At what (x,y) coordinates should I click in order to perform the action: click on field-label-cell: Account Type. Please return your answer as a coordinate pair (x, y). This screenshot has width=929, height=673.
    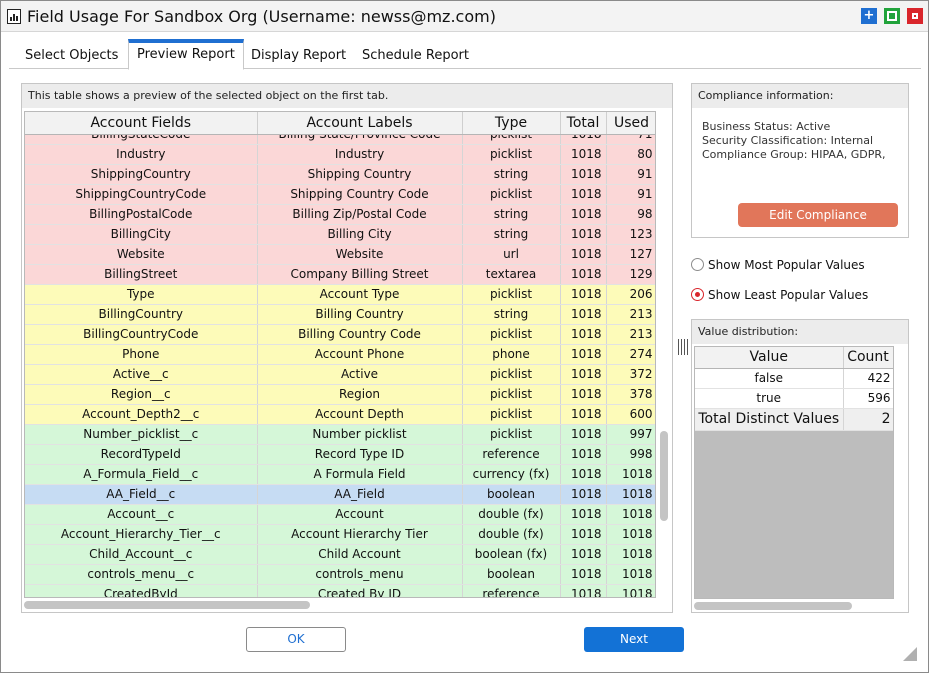
    Looking at the image, I should click on (360, 294).